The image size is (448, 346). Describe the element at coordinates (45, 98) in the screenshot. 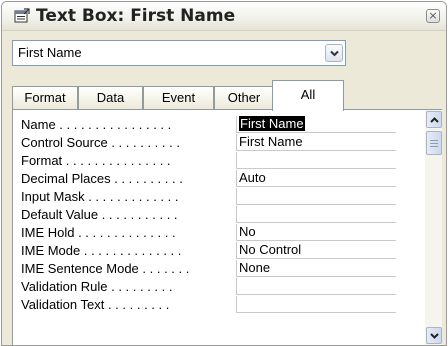

I see `tab-format: Format` at that location.